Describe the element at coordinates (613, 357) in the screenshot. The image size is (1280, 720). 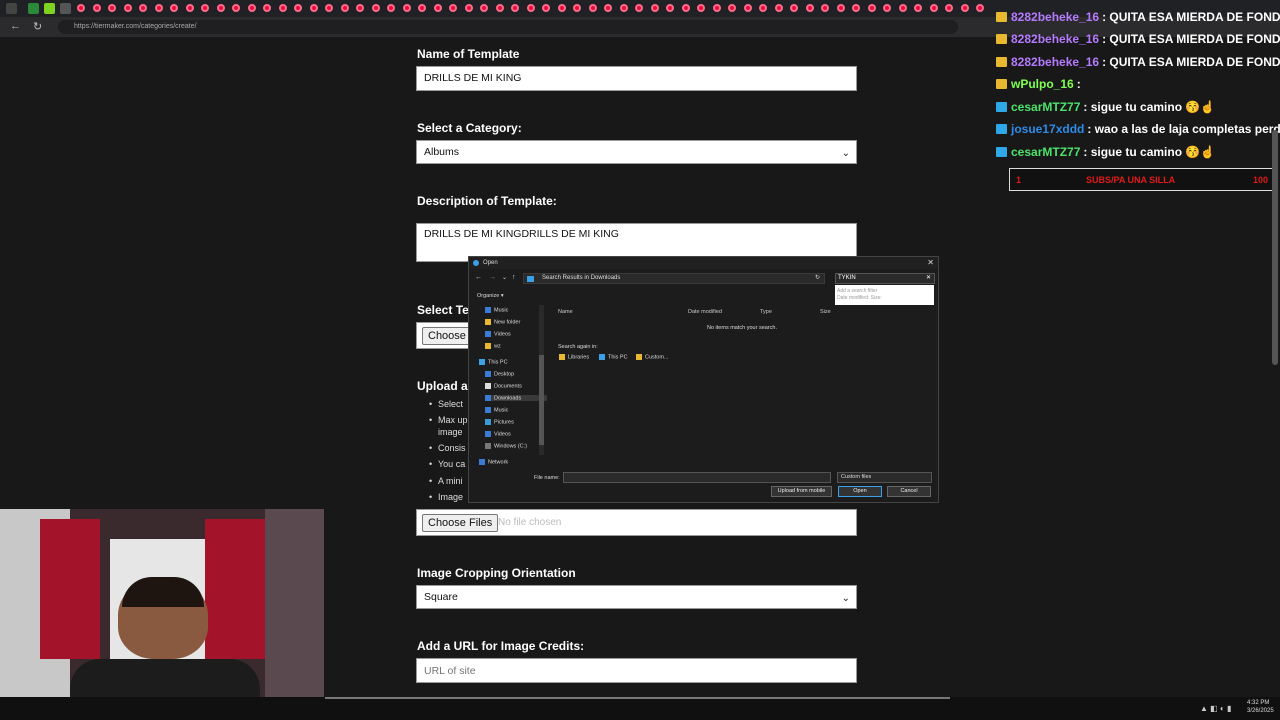
I see `search-location-link: This PC` at that location.